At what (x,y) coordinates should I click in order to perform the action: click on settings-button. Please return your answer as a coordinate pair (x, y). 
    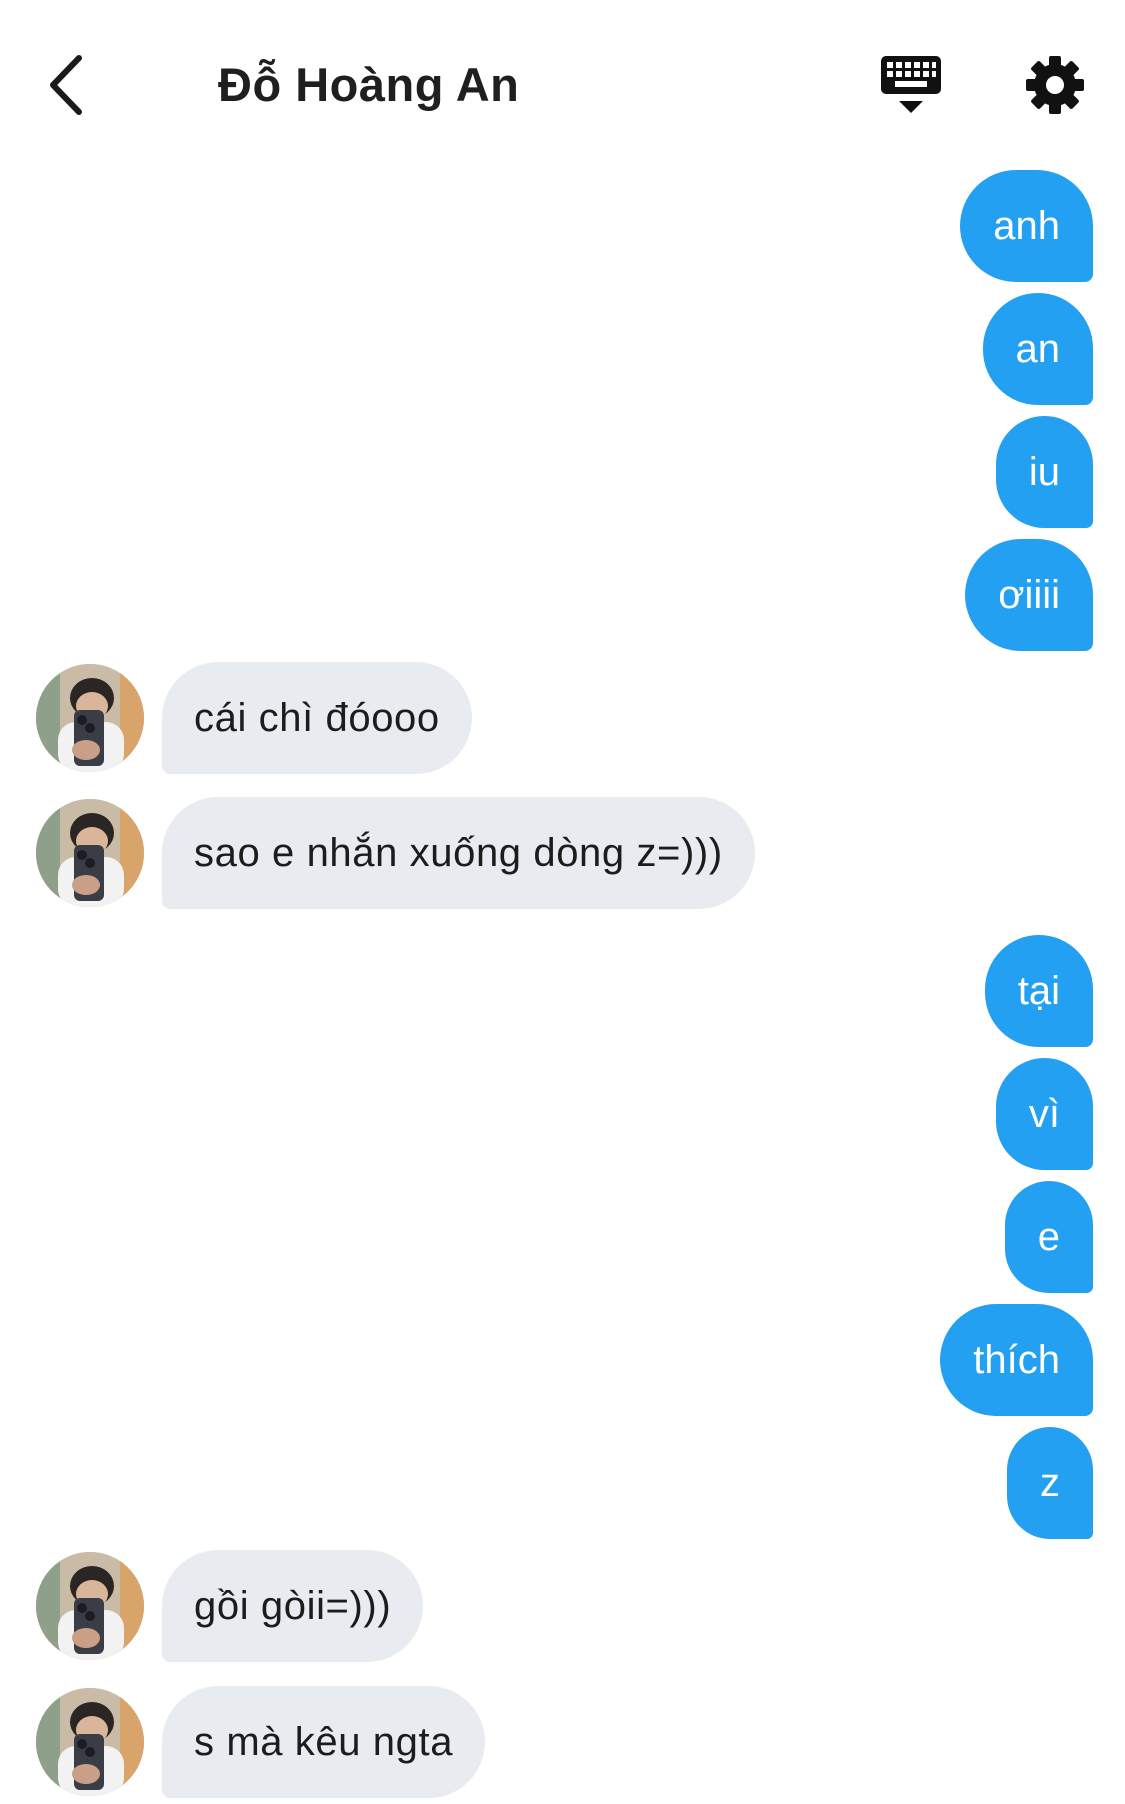
    Looking at the image, I should click on (1055, 85).